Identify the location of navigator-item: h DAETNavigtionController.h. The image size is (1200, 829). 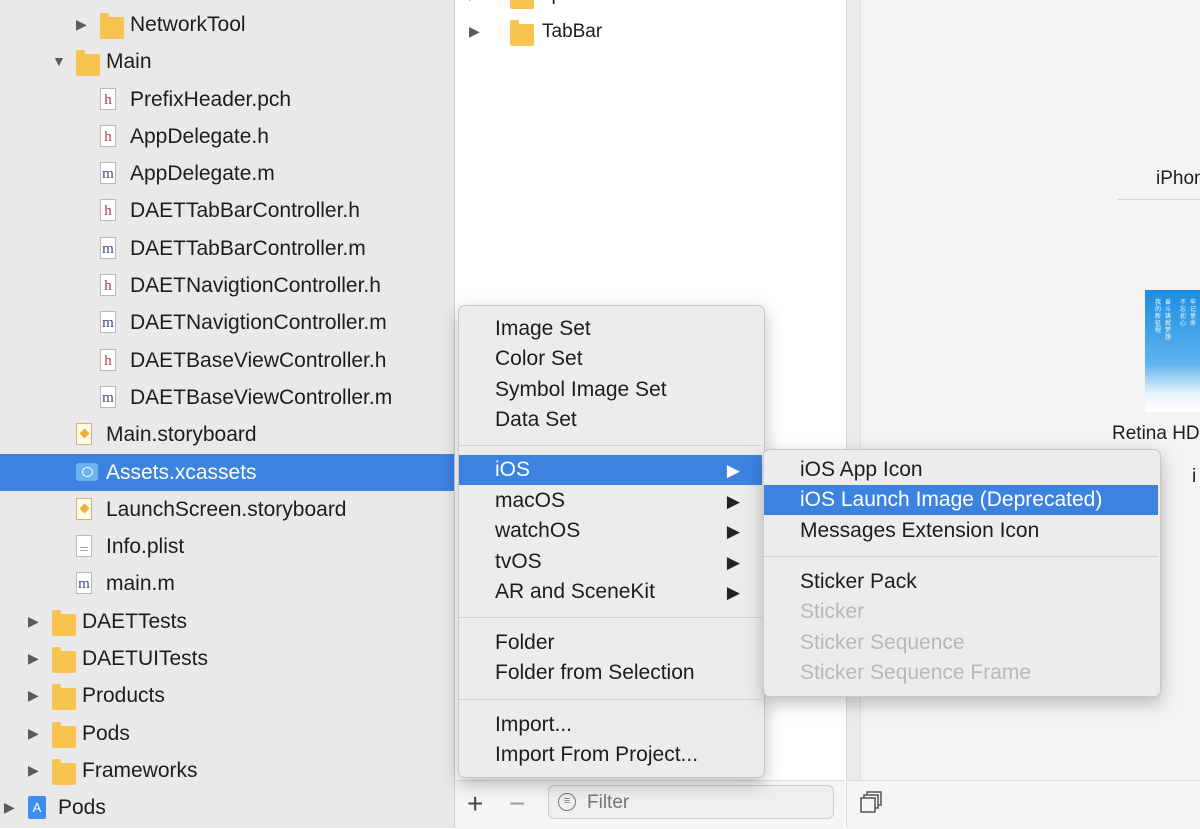
(227, 285).